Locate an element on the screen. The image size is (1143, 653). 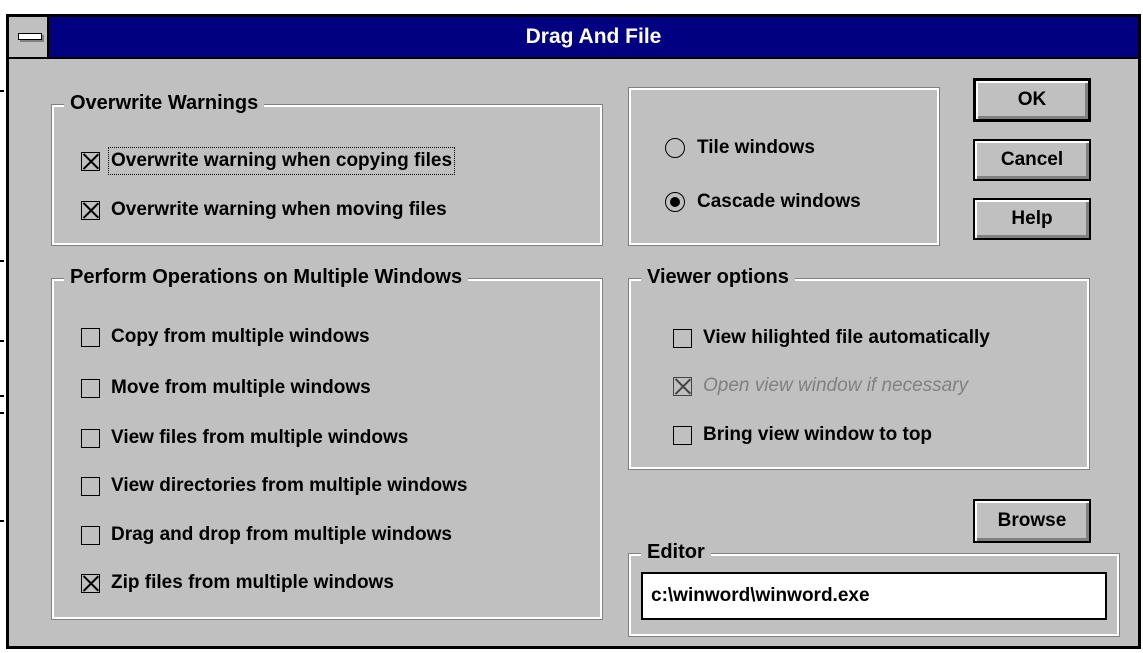
window-layout-group: Tile windows Cascade windows is located at coordinates (784, 166).